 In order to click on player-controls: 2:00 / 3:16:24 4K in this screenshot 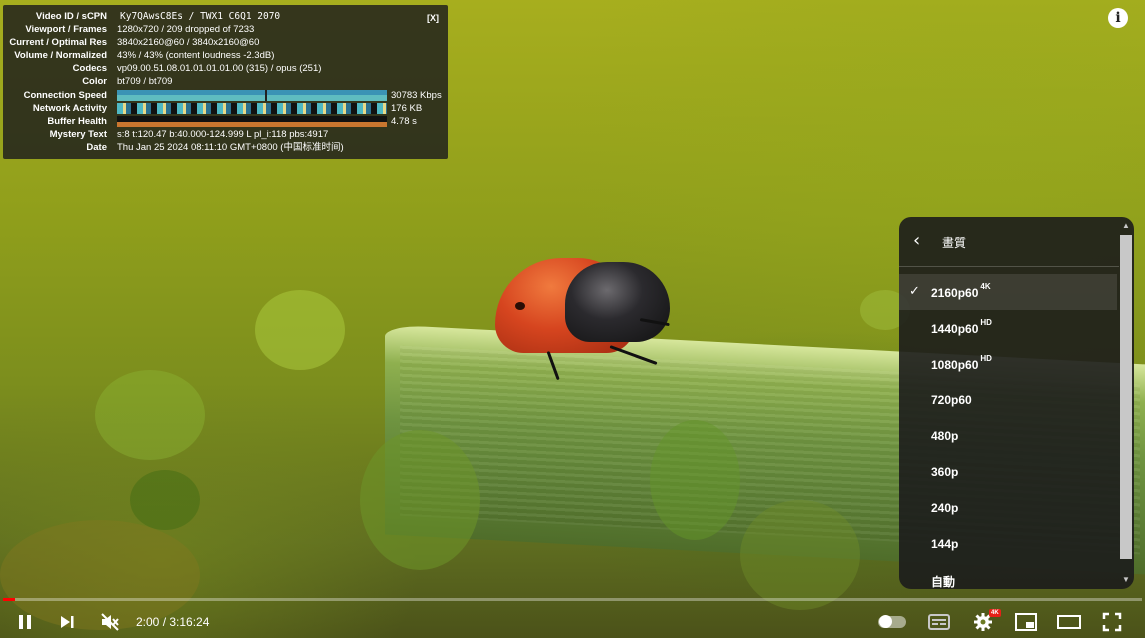, I will do `click(572, 621)`.